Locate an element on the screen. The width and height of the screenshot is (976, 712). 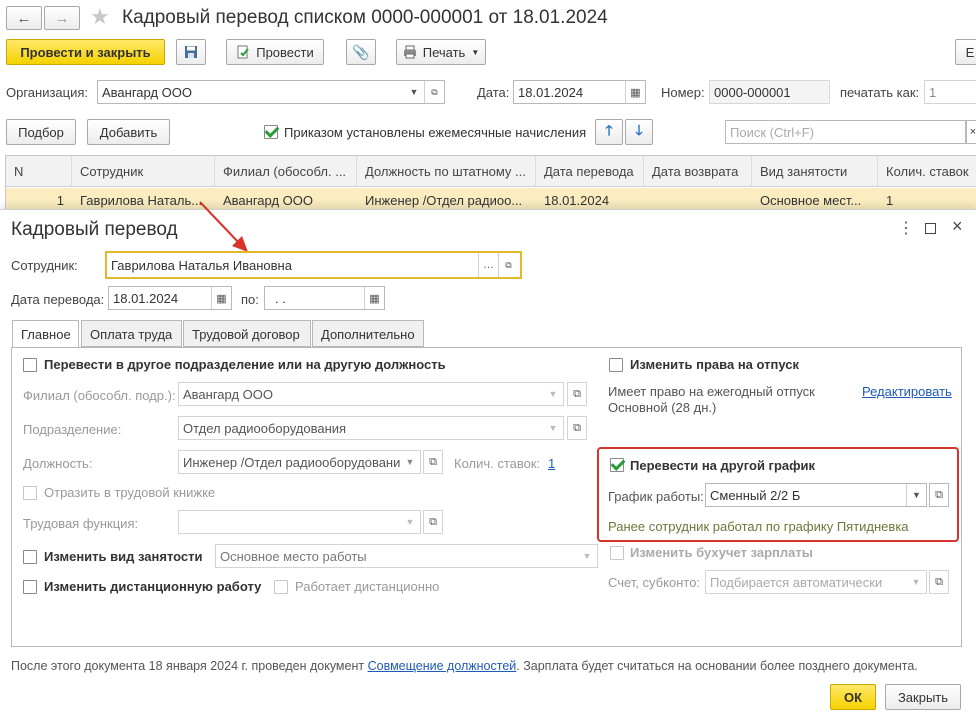
tab-labor-contract: Трудовой договор is located at coordinates (247, 333).